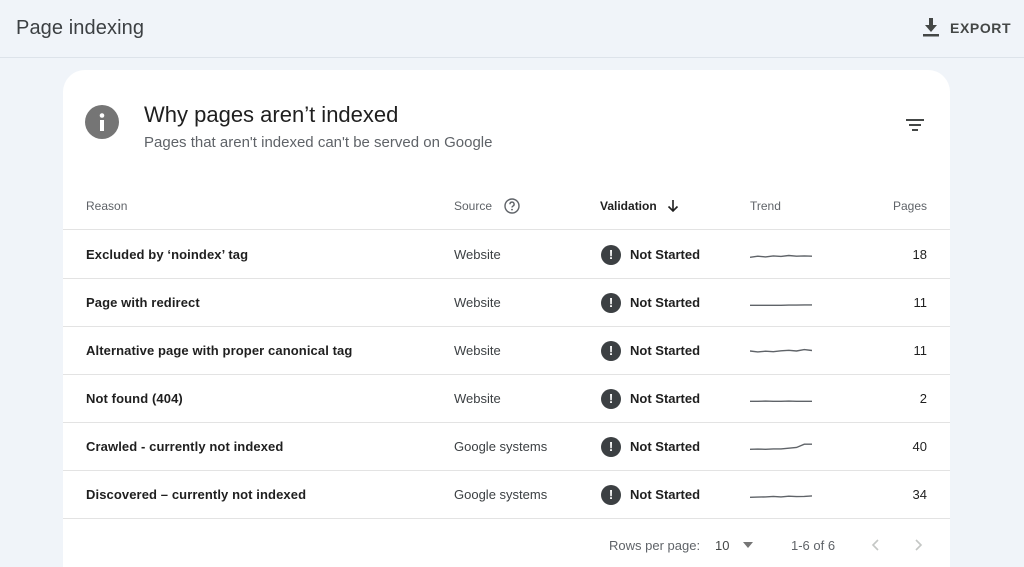 The height and width of the screenshot is (567, 1024). I want to click on arrow-down-icon, so click(672, 206).